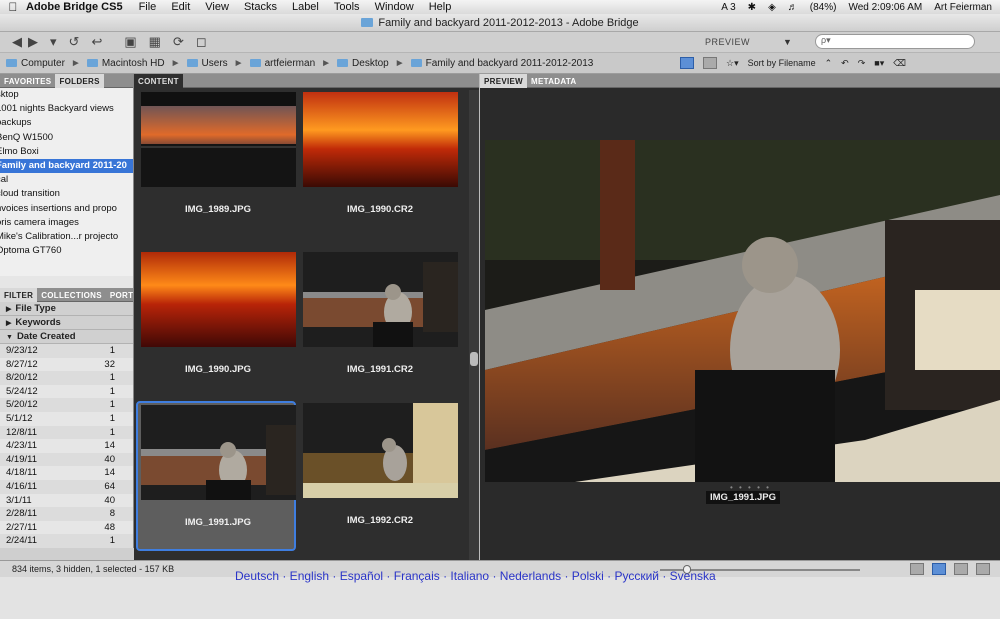  I want to click on folder-item: oris camera images, so click(66, 223).